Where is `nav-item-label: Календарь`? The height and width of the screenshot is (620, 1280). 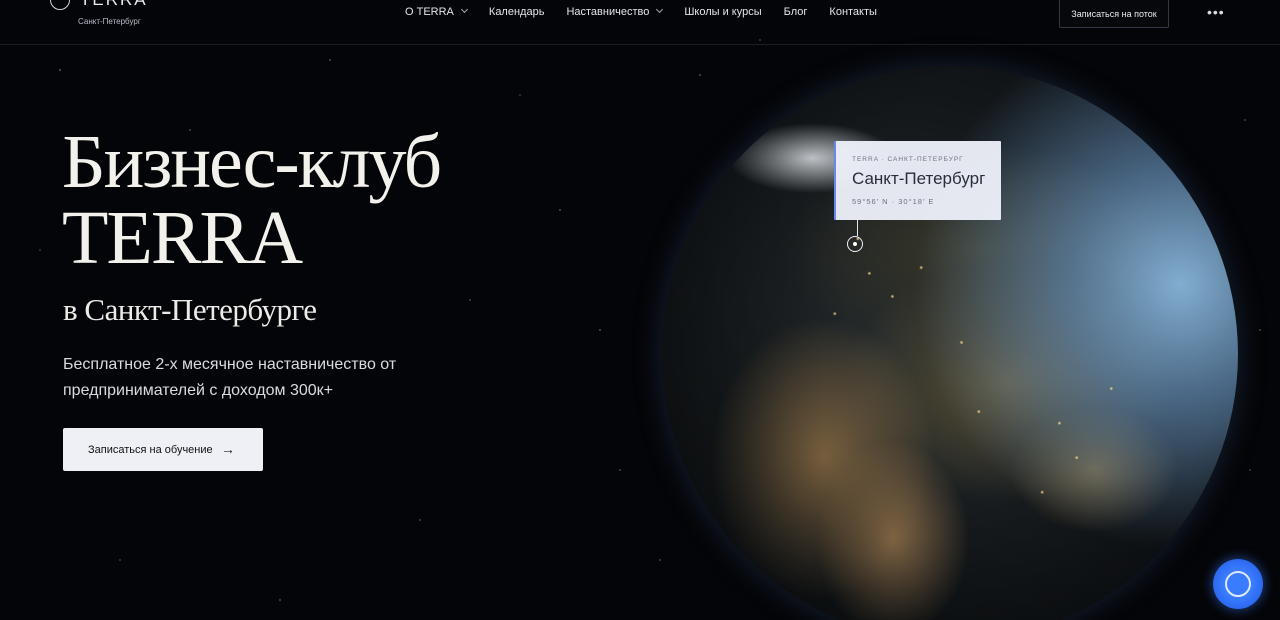
nav-item-label: Календарь is located at coordinates (516, 12).